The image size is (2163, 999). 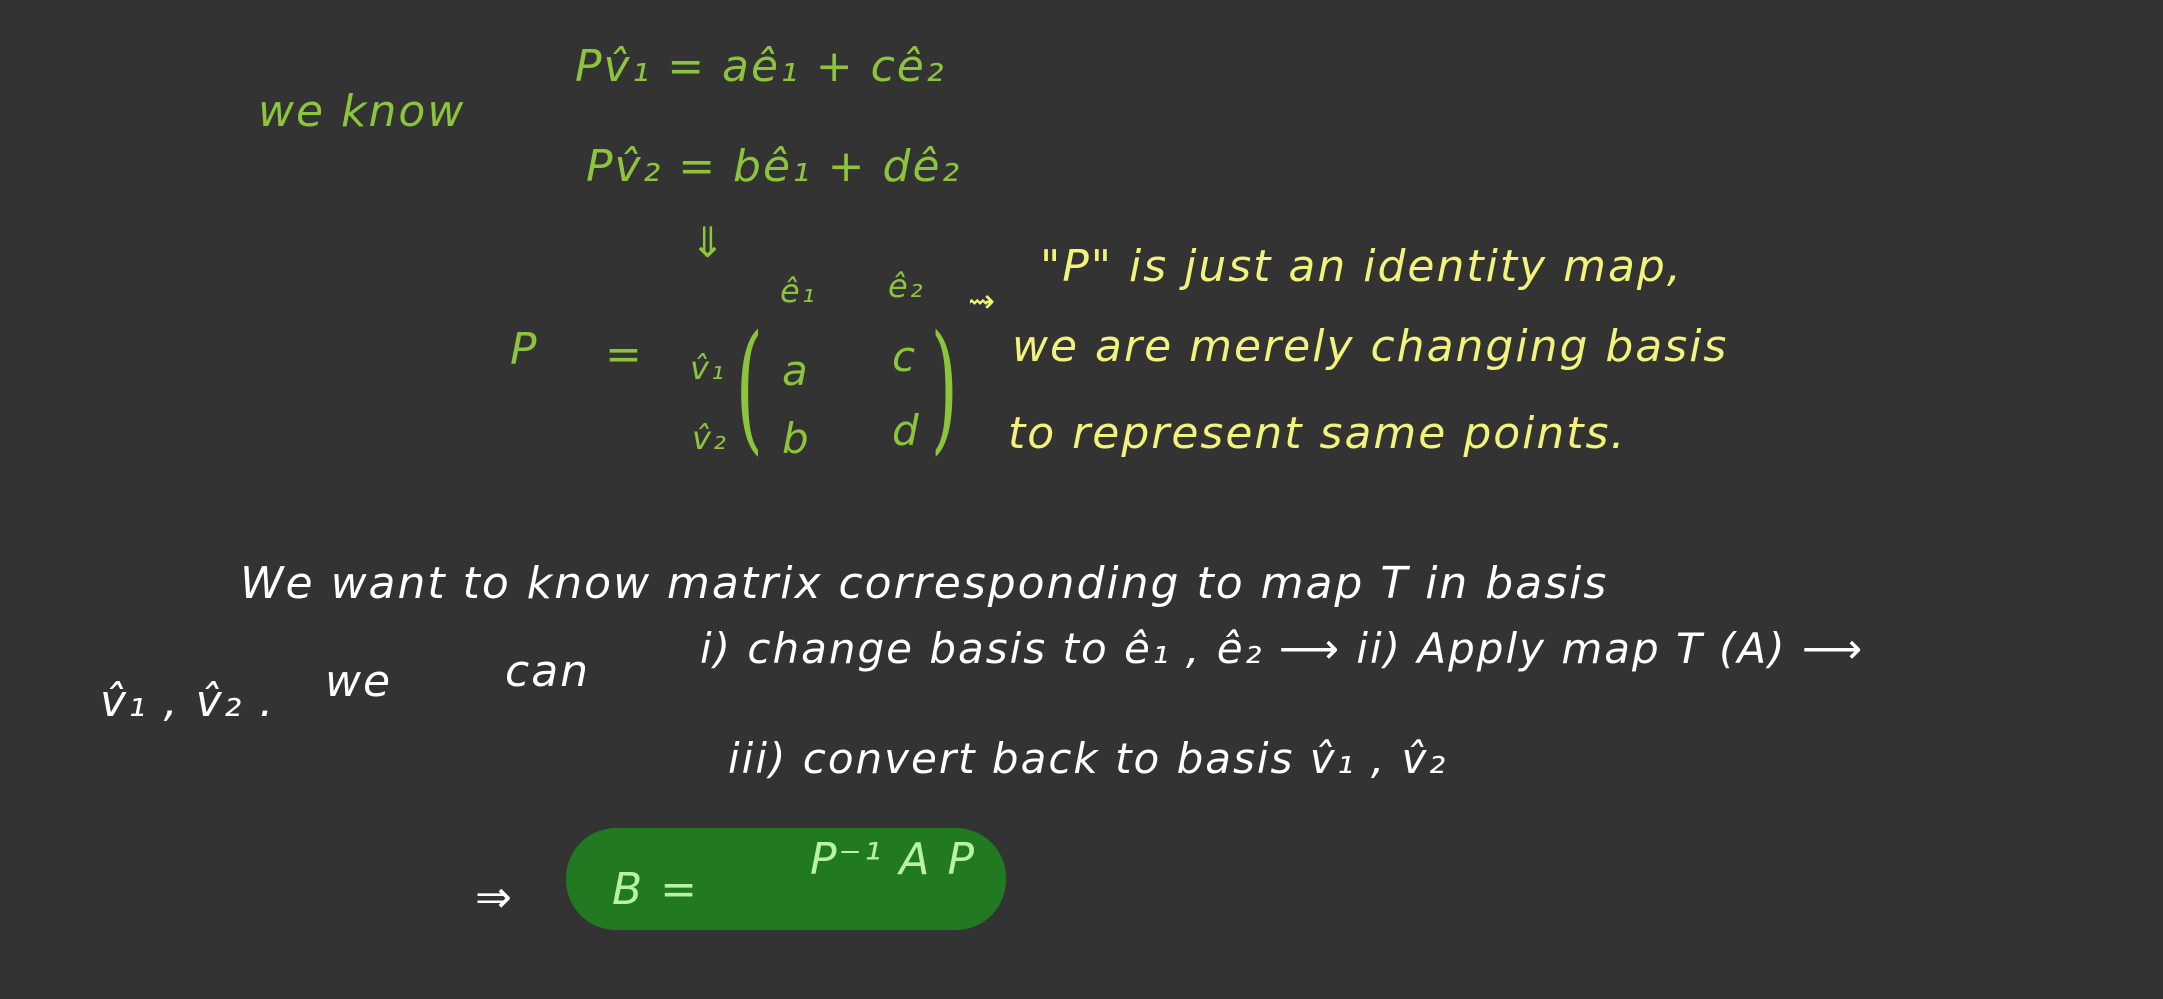 What do you see at coordinates (656, 889) in the screenshot?
I see `result-lhs: B =` at bounding box center [656, 889].